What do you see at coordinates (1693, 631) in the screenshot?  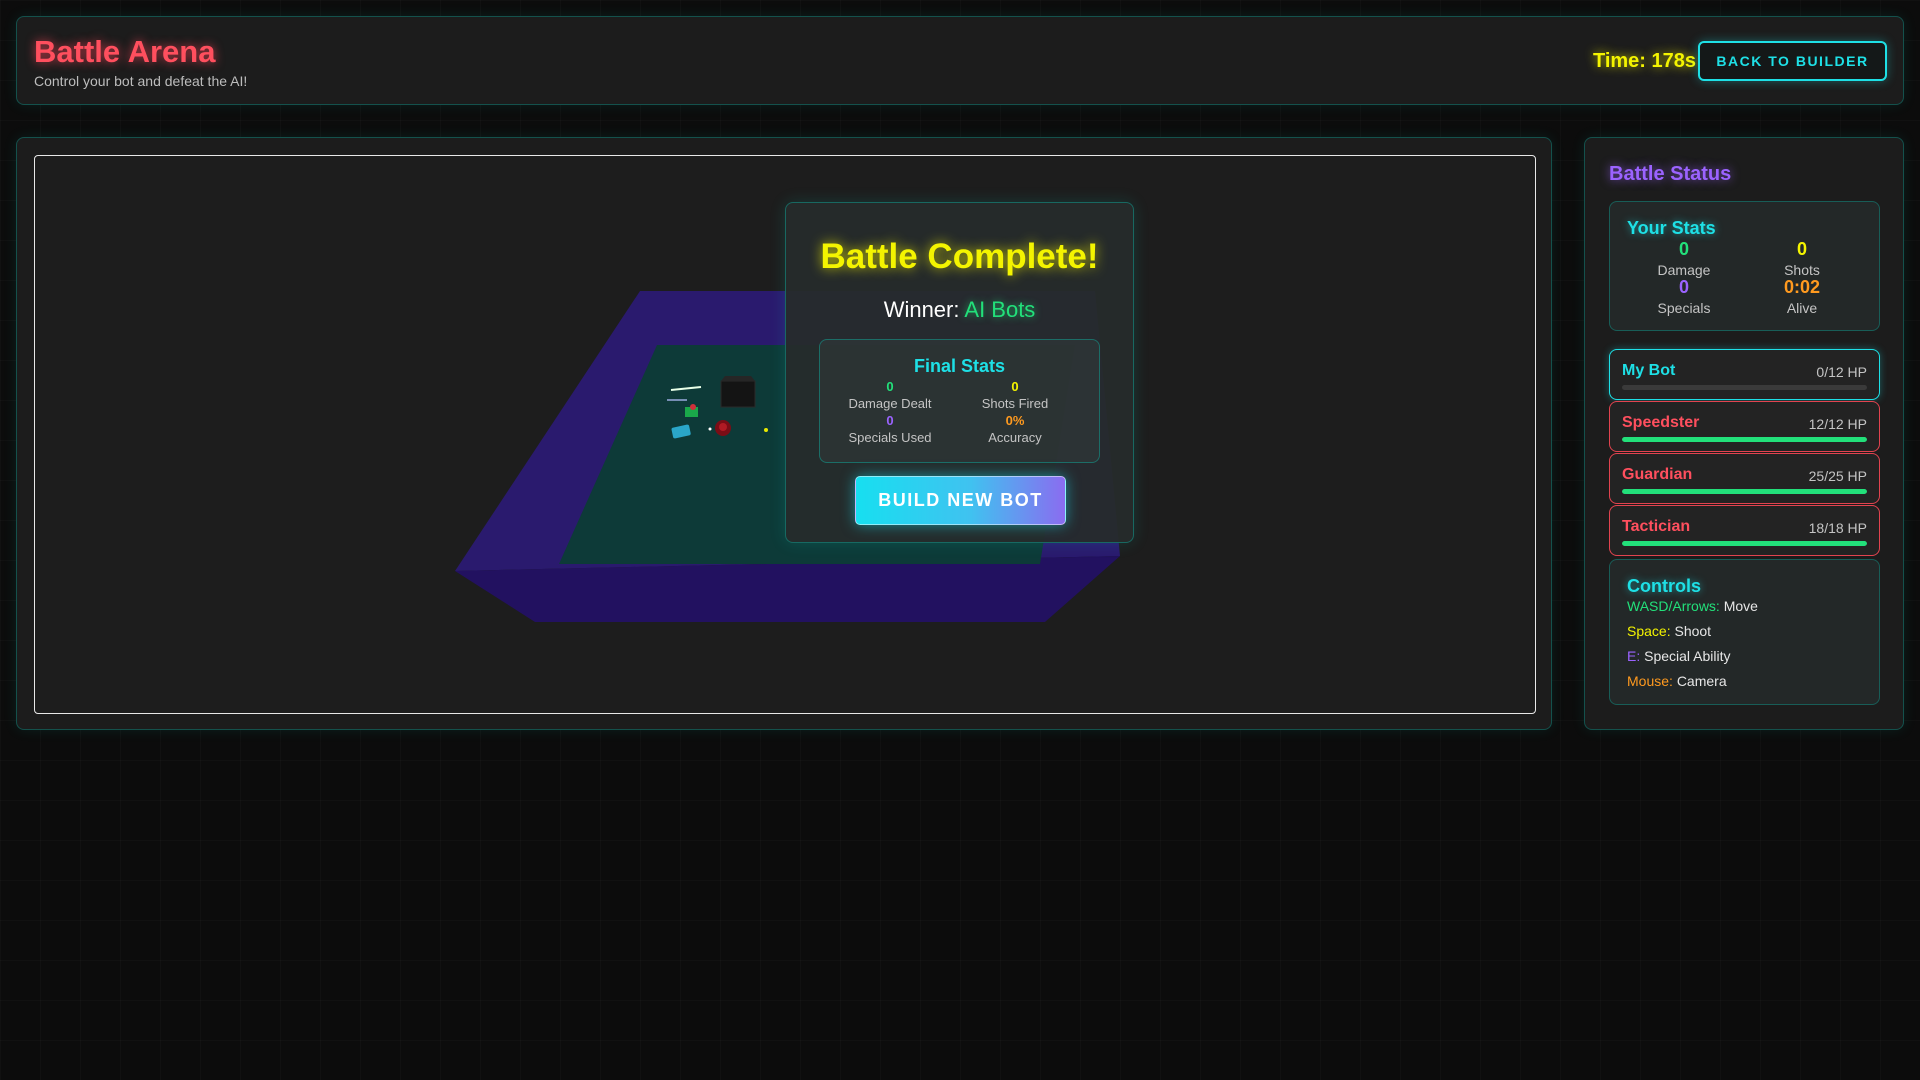 I see `control-action: Shoot` at bounding box center [1693, 631].